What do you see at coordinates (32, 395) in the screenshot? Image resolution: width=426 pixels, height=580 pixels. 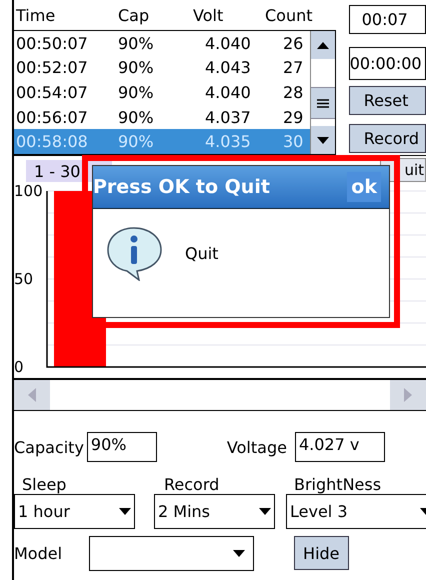 I see `left-arrow-icon` at bounding box center [32, 395].